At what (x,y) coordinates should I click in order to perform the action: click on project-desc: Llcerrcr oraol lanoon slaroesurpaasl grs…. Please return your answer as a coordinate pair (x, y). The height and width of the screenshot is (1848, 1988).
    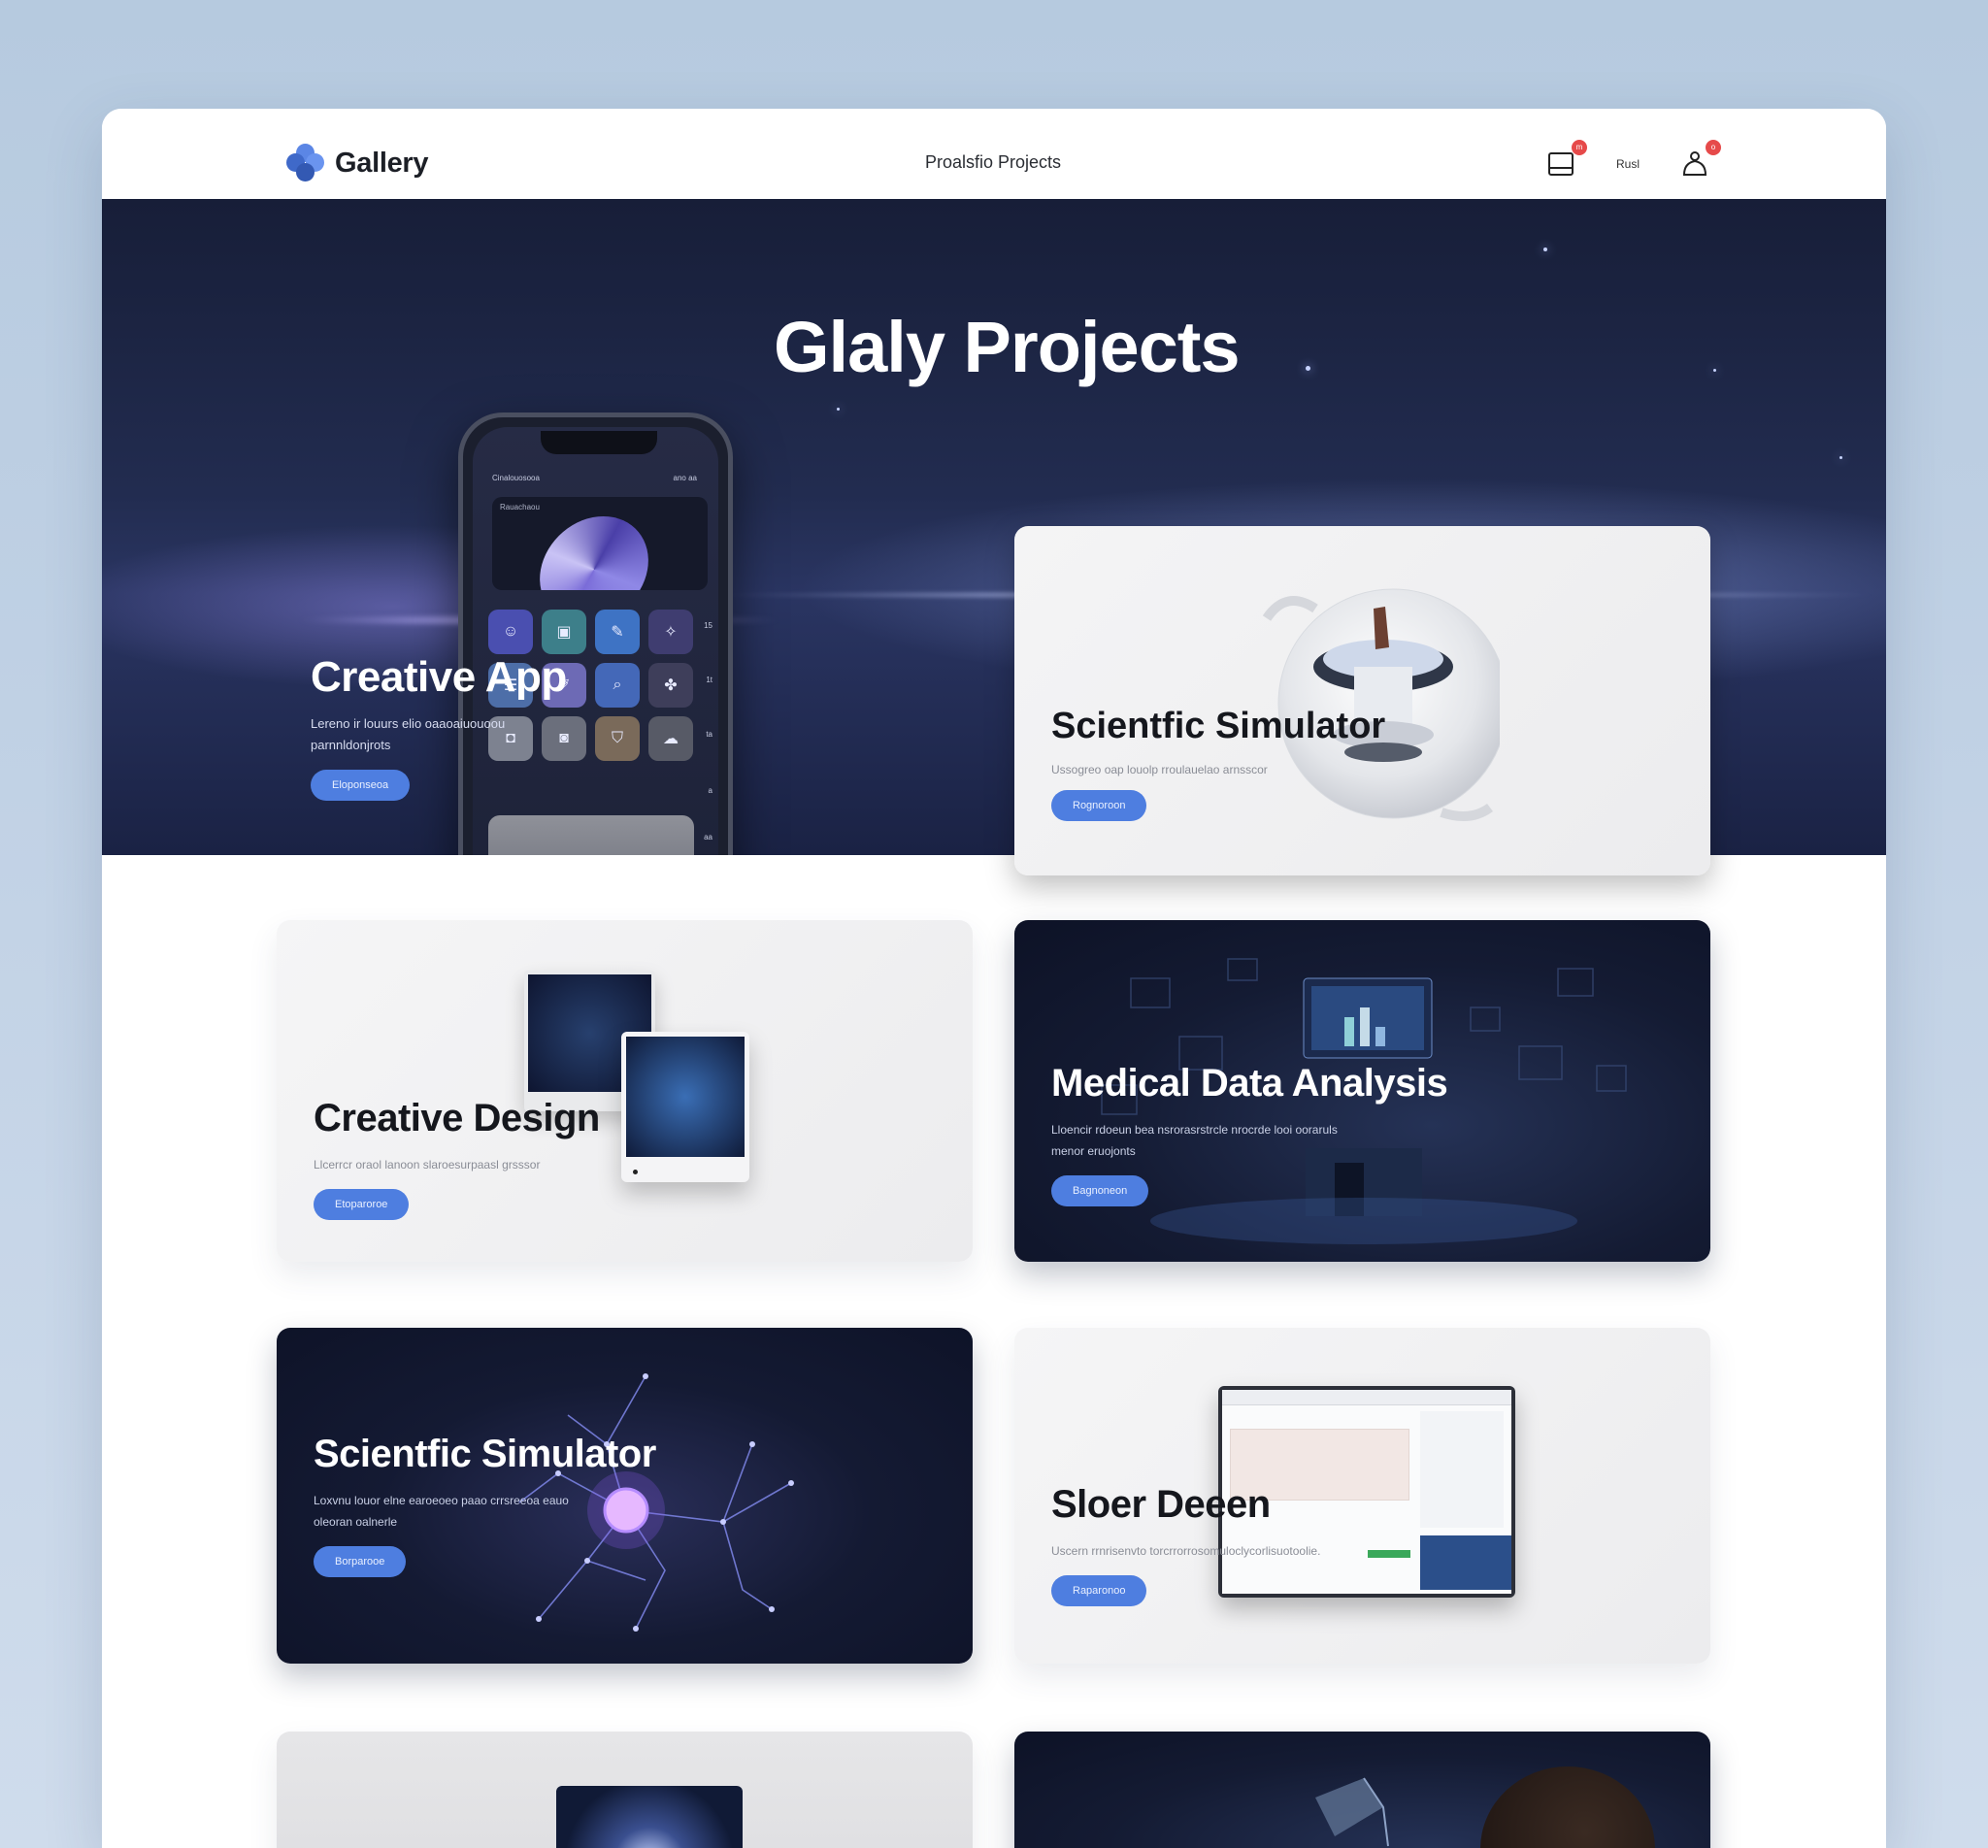
    Looking at the image, I should click on (427, 1165).